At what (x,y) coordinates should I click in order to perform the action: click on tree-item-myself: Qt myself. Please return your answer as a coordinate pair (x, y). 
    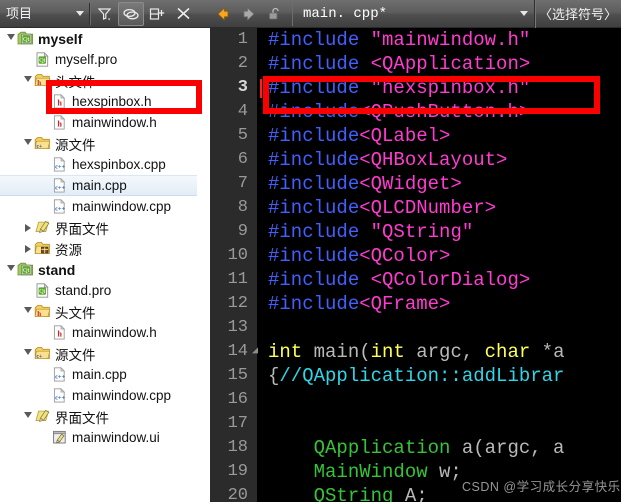
    Looking at the image, I should click on (98, 38).